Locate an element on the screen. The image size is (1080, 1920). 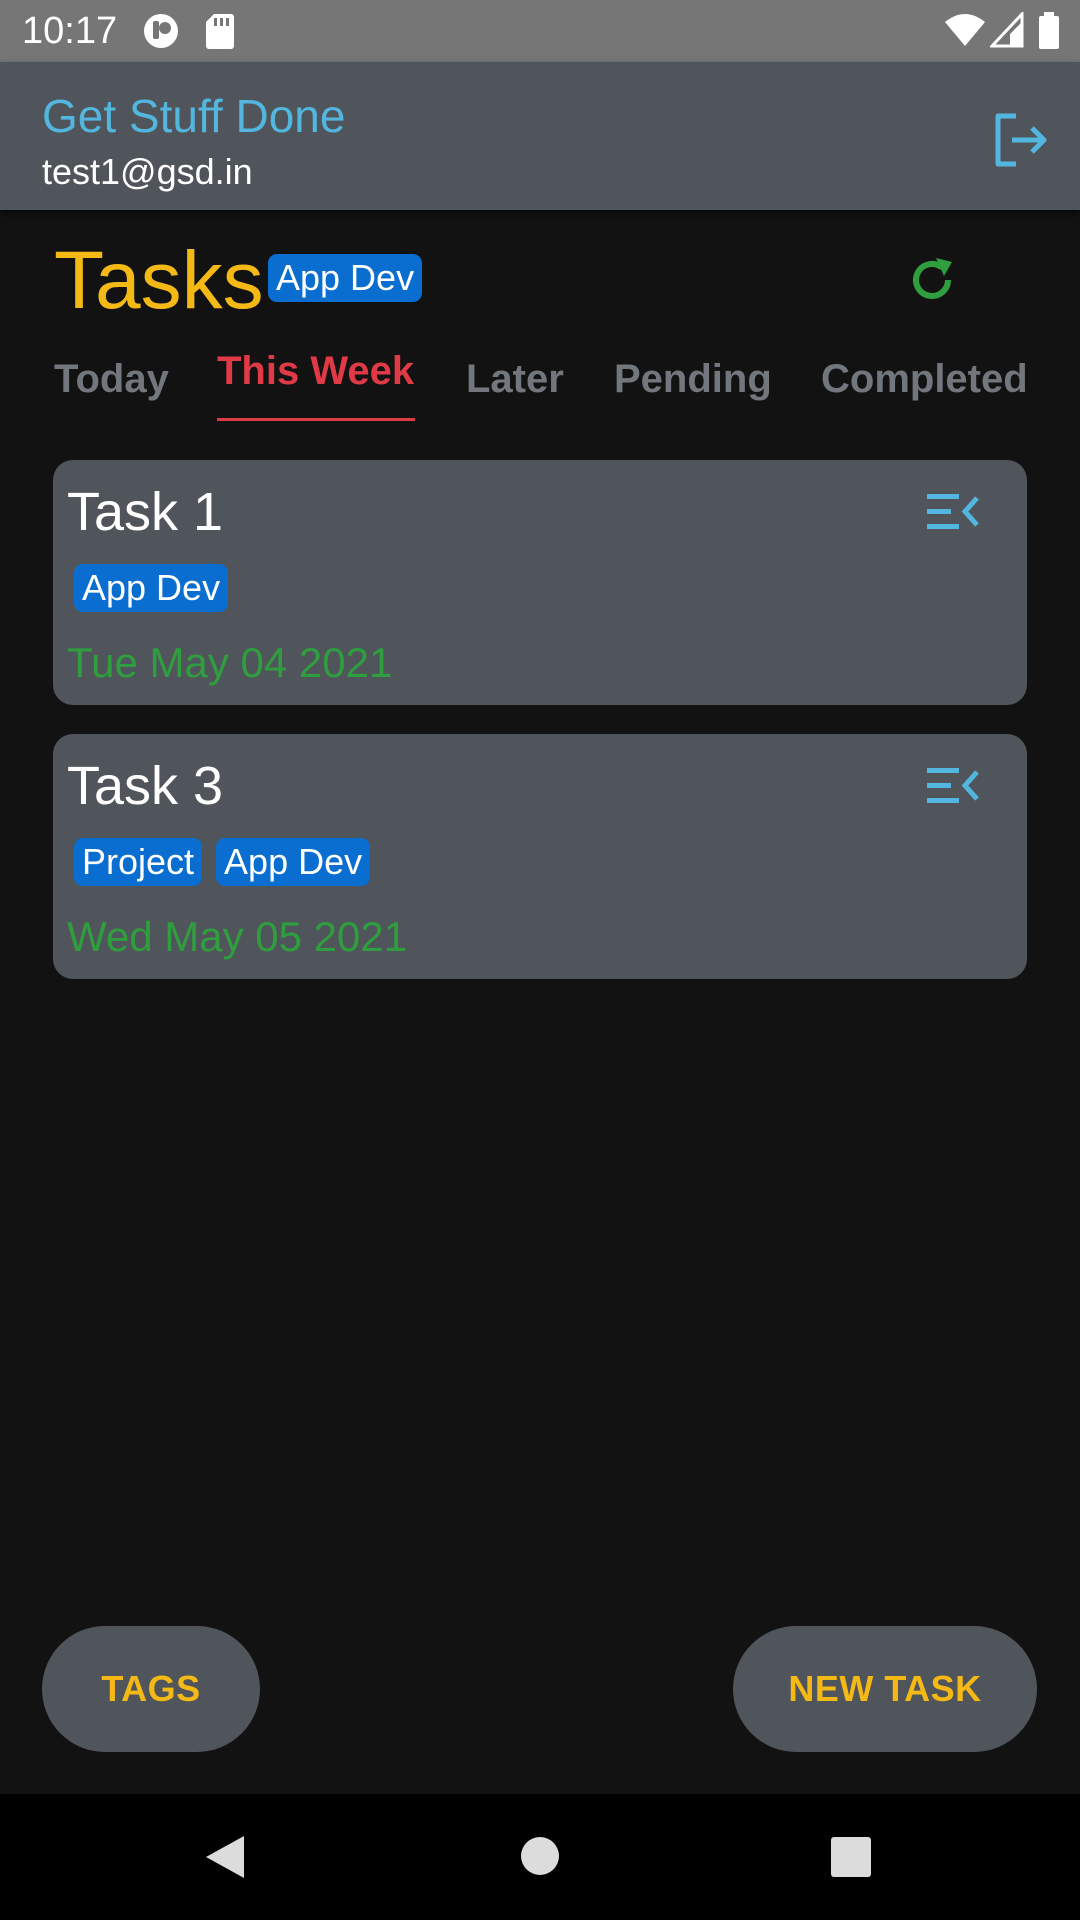
wifi-icon is located at coordinates (965, 30).